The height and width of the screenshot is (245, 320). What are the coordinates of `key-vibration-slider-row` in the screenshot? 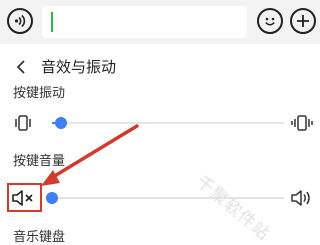 It's located at (160, 123).